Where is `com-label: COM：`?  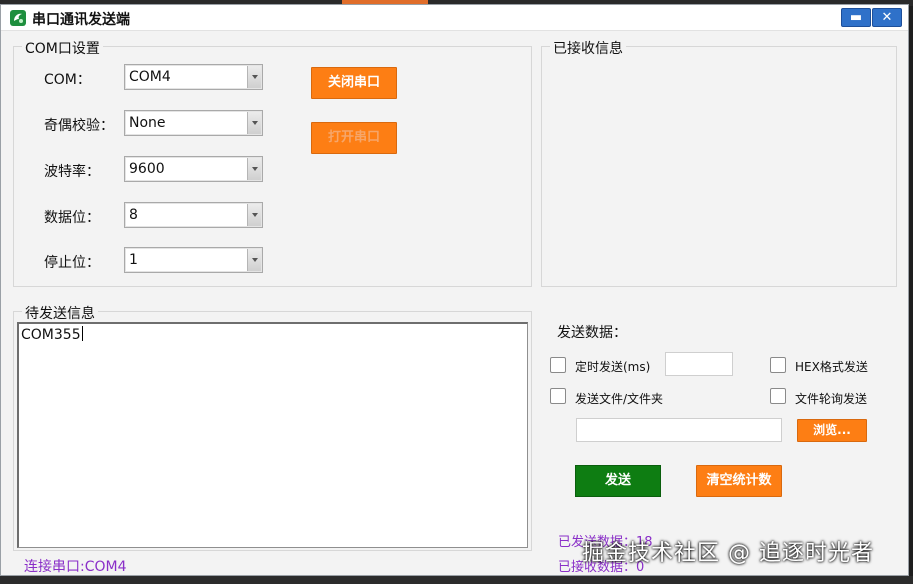
com-label: COM： is located at coordinates (67, 80).